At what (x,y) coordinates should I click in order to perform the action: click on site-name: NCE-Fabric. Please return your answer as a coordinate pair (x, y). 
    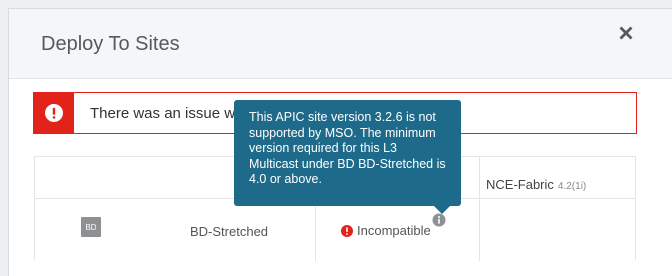
    Looking at the image, I should click on (520, 184).